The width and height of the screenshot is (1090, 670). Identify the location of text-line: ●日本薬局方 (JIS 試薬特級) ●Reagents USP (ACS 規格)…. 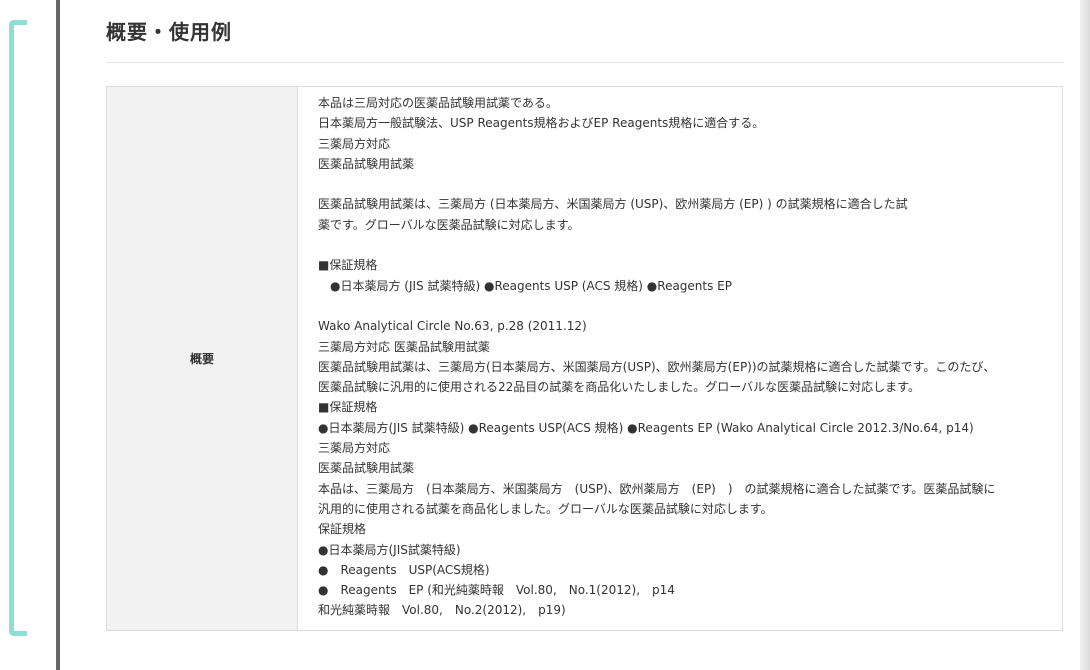
(531, 285).